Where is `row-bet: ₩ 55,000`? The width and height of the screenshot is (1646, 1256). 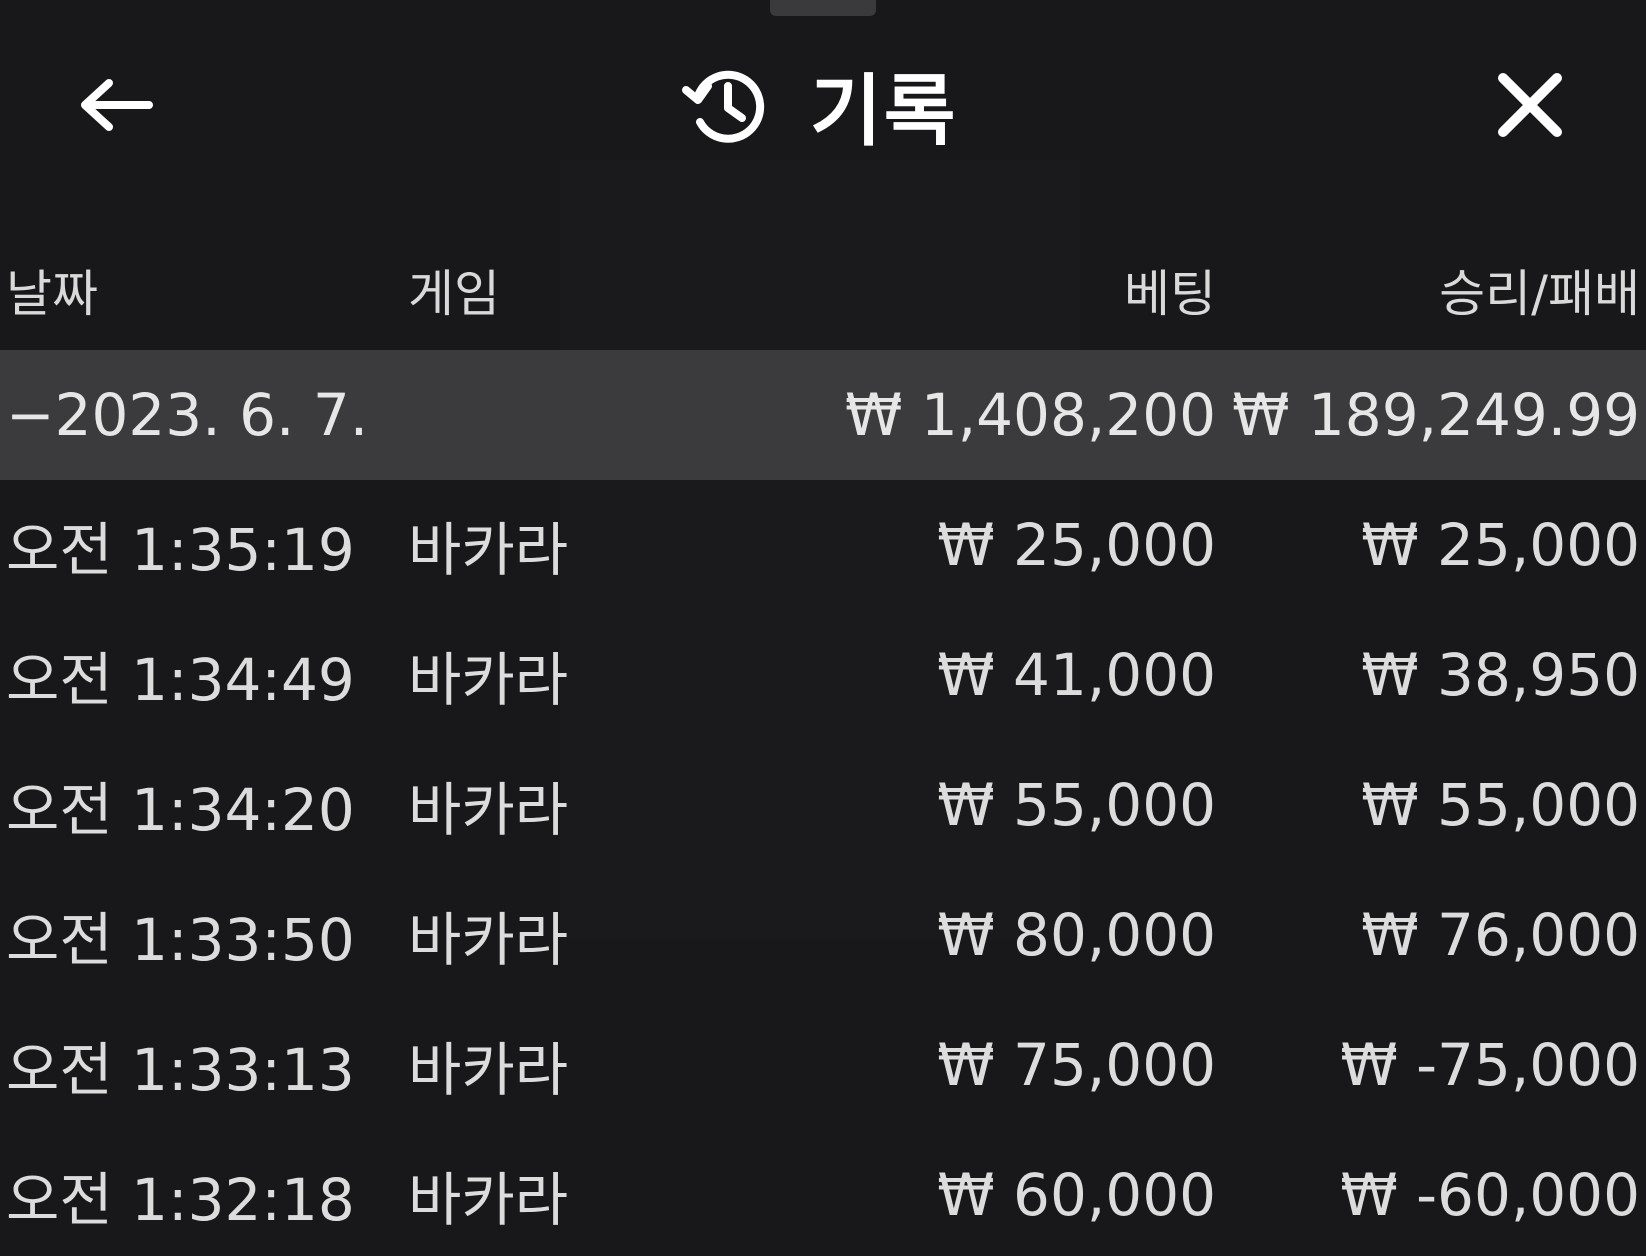 row-bet: ₩ 55,000 is located at coordinates (1076, 805).